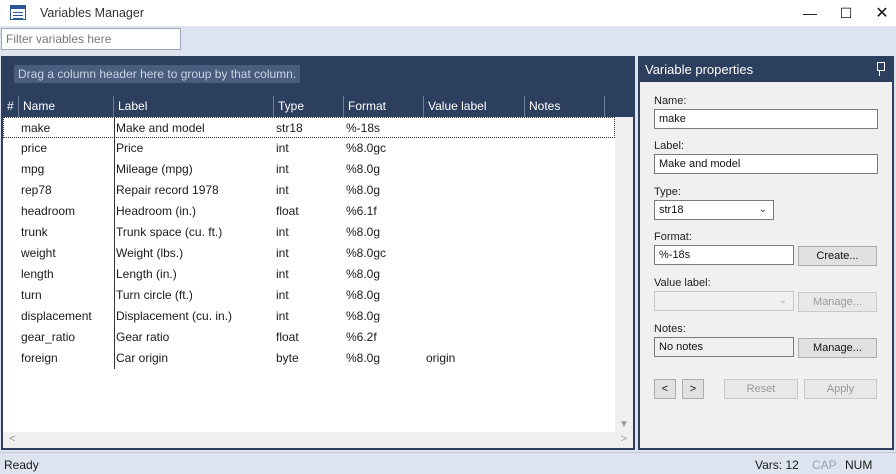 This screenshot has width=896, height=474. Describe the element at coordinates (624, 424) in the screenshot. I see `scroll-down-icon: ▼` at that location.